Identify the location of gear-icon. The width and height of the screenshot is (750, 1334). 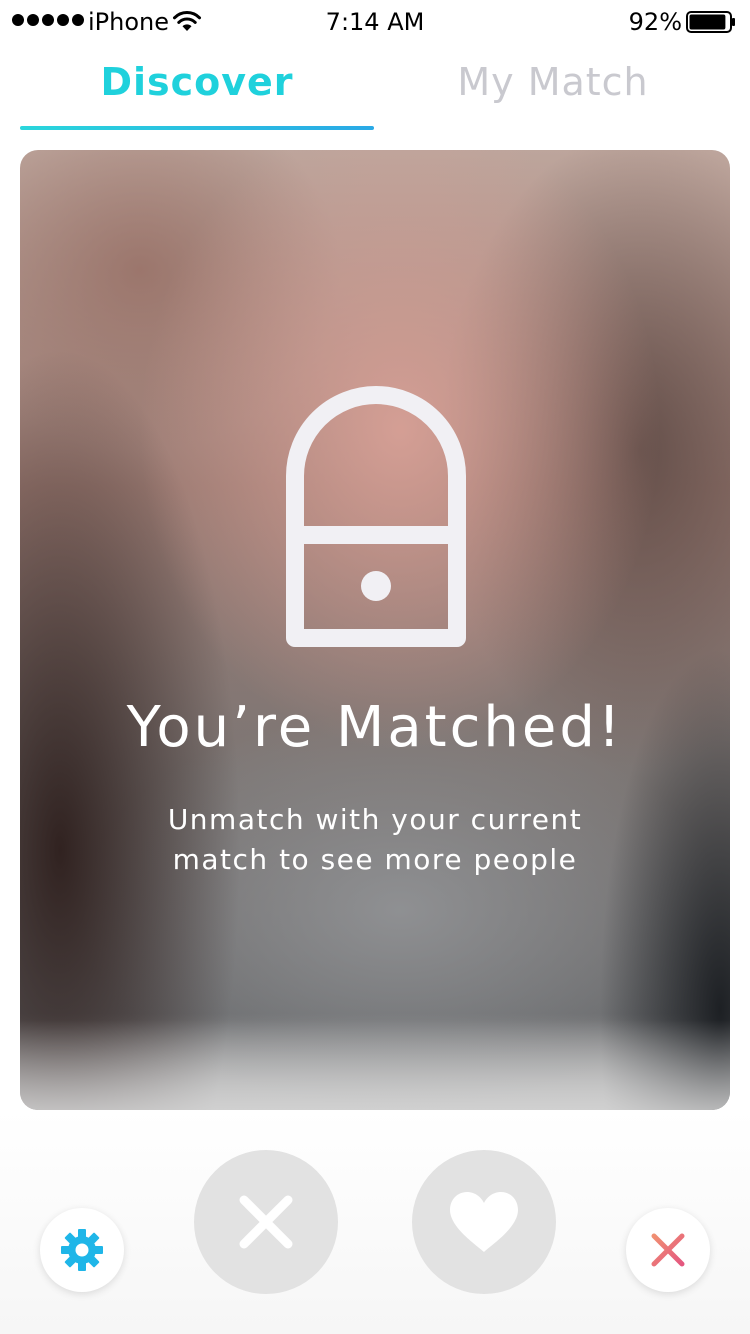
(82, 1250).